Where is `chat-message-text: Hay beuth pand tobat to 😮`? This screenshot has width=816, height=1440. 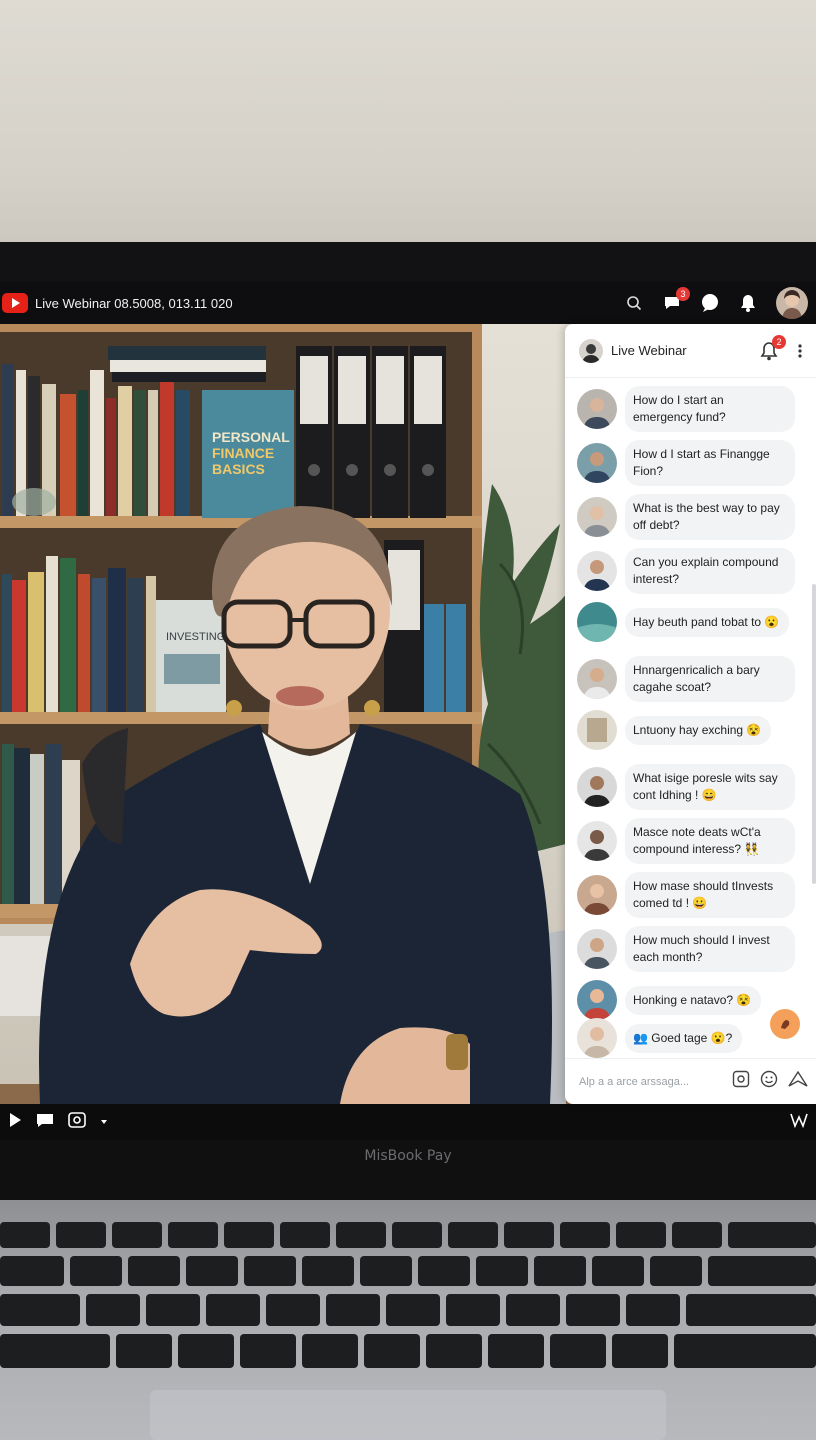 chat-message-text: Hay beuth pand tobat to 😮 is located at coordinates (707, 622).